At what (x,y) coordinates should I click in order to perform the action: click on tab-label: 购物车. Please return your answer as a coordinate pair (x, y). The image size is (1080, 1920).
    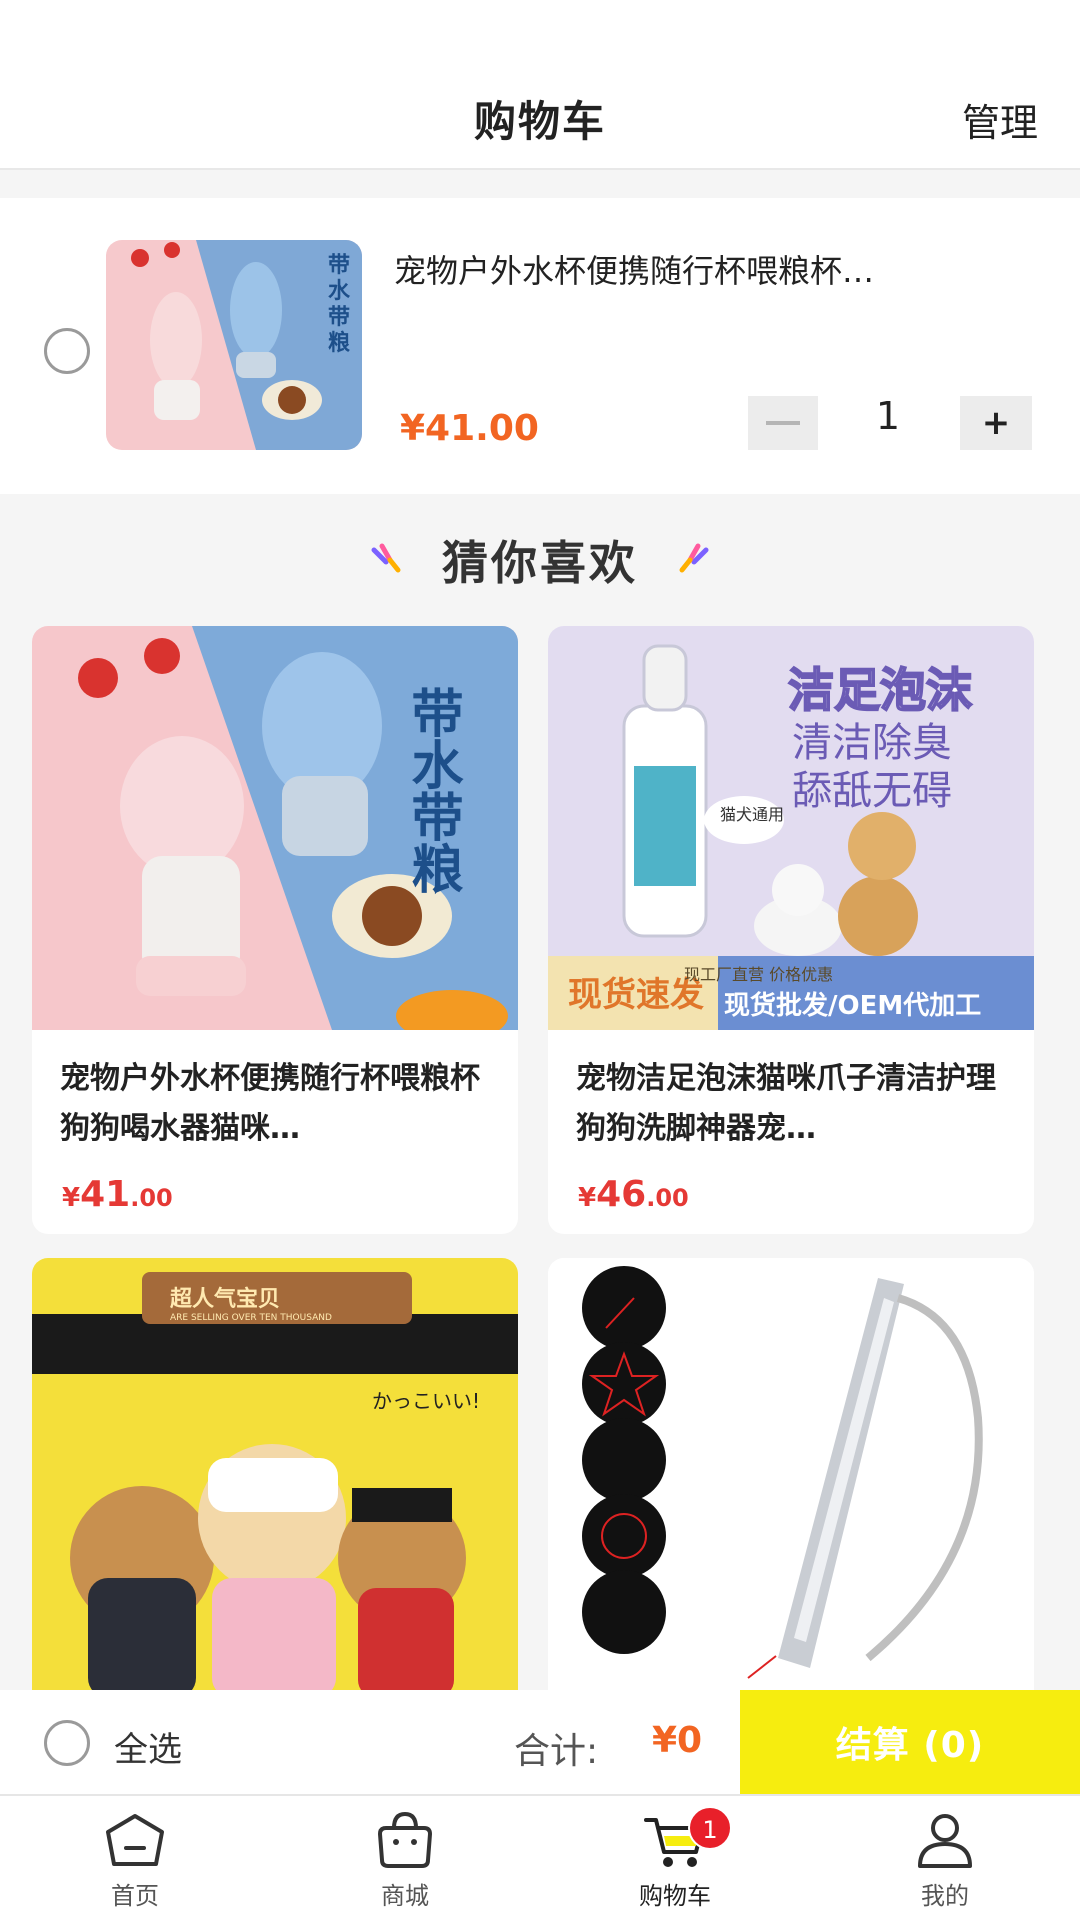
    Looking at the image, I should click on (675, 1896).